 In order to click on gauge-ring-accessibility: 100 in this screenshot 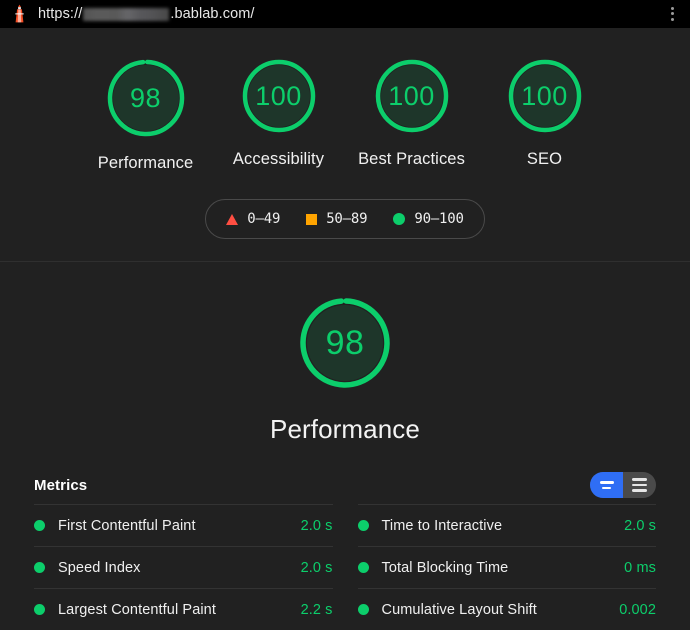, I will do `click(279, 96)`.